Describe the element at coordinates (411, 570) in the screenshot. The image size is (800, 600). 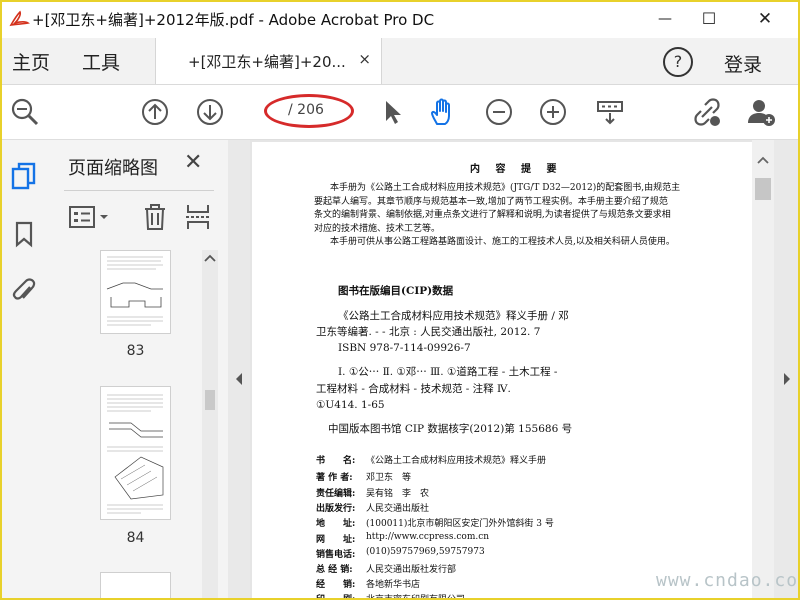
I see `info-value: 人民交通出版社发行部` at that location.